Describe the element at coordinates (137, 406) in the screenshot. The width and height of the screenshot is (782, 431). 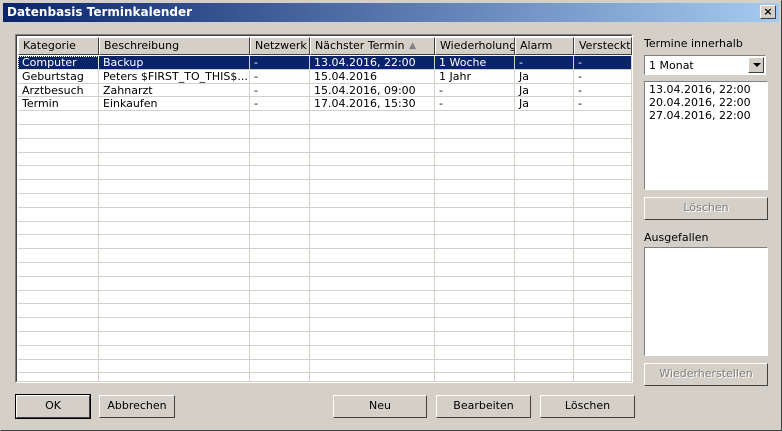
I see `cancel-button: Abbrechen` at that location.